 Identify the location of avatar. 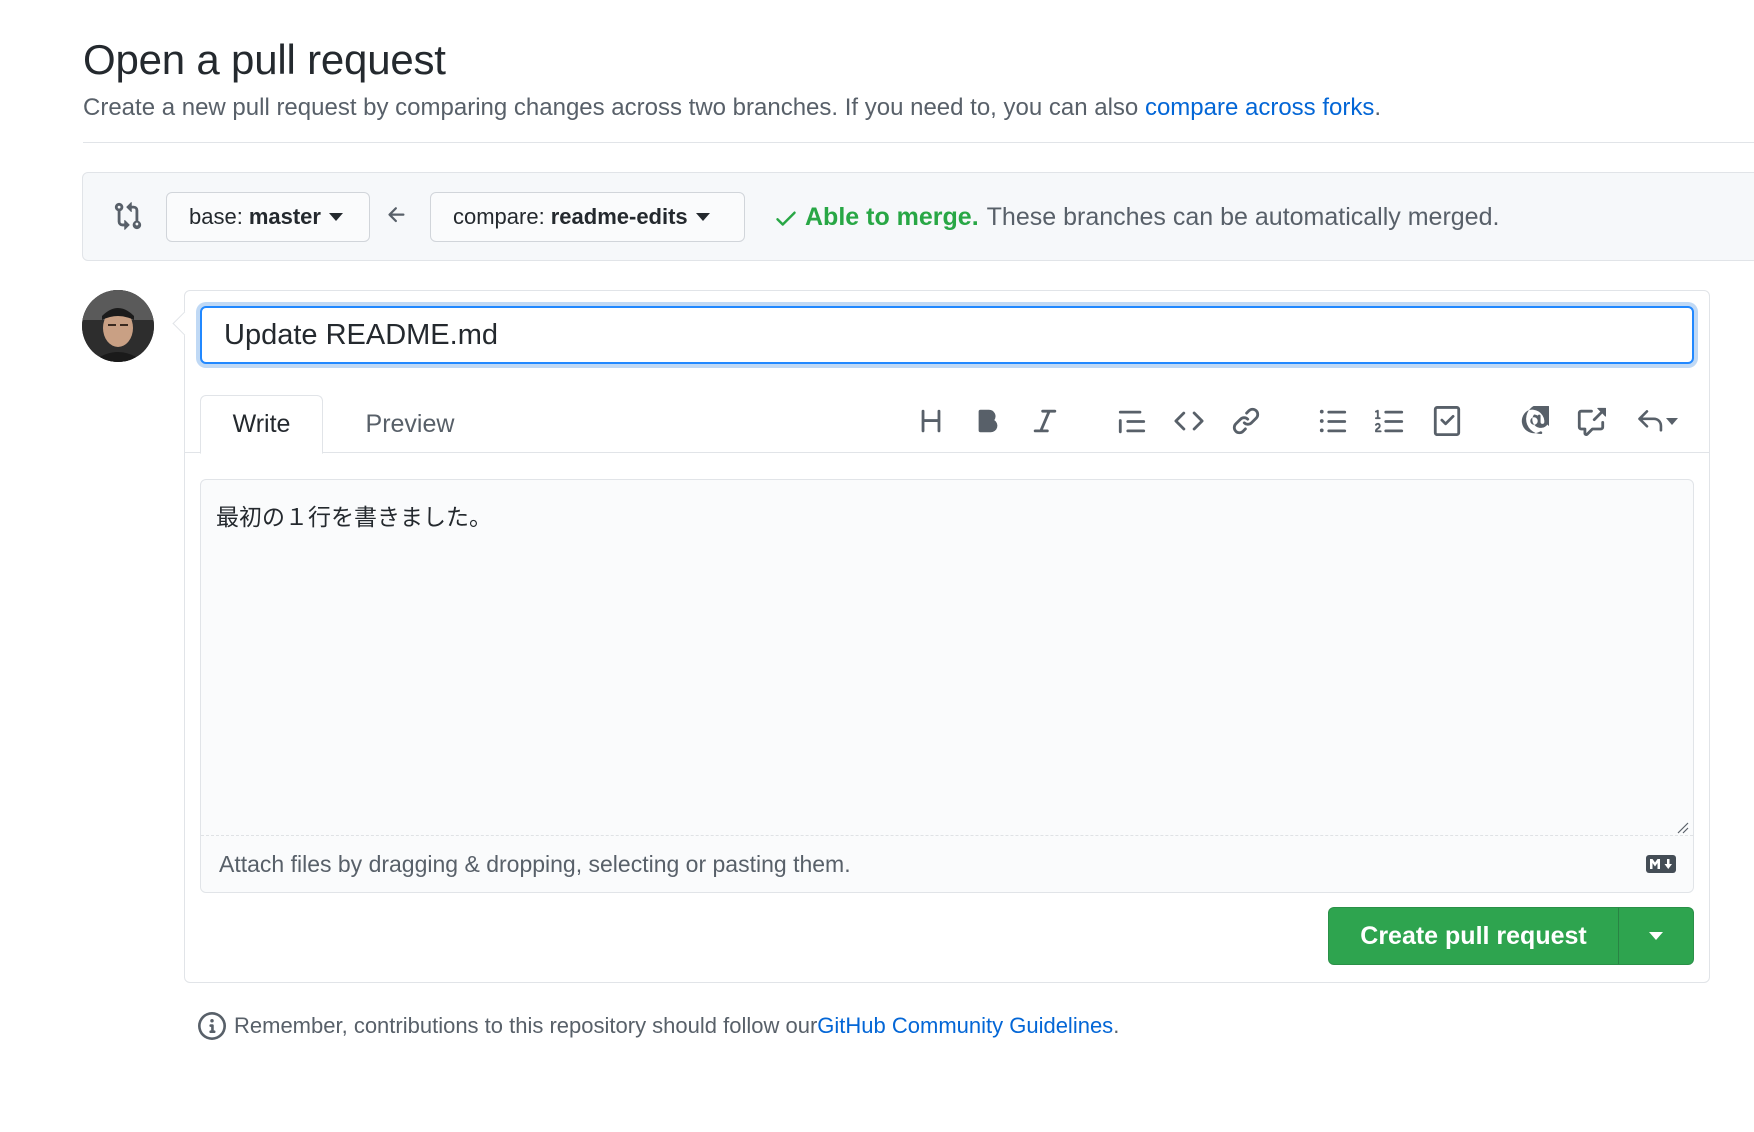
(118, 326).